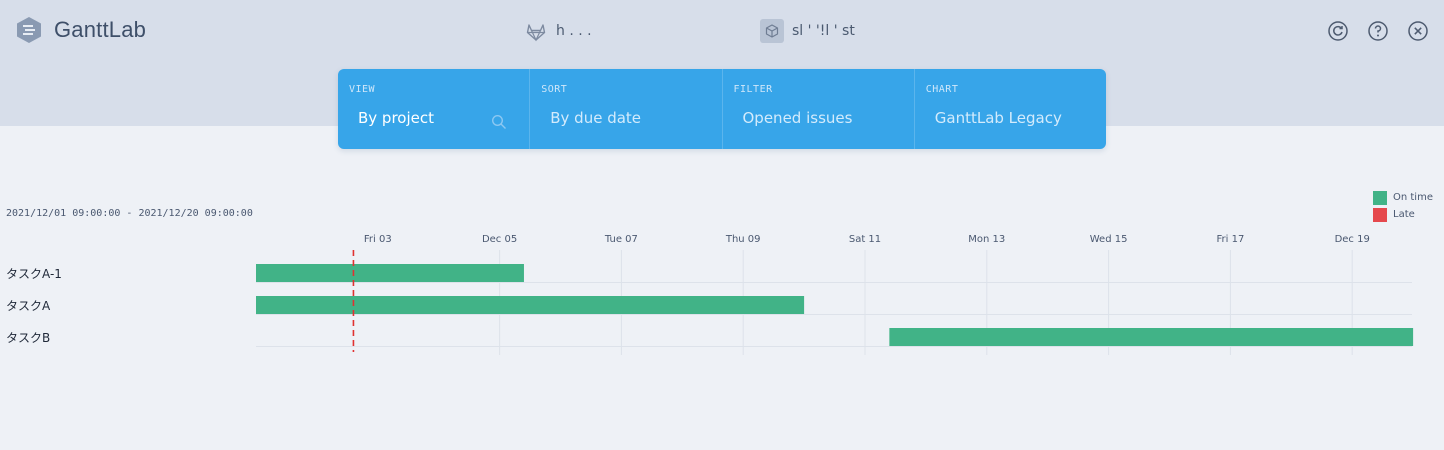  Describe the element at coordinates (986, 239) in the screenshot. I see `tick-label: Mon 13` at that location.